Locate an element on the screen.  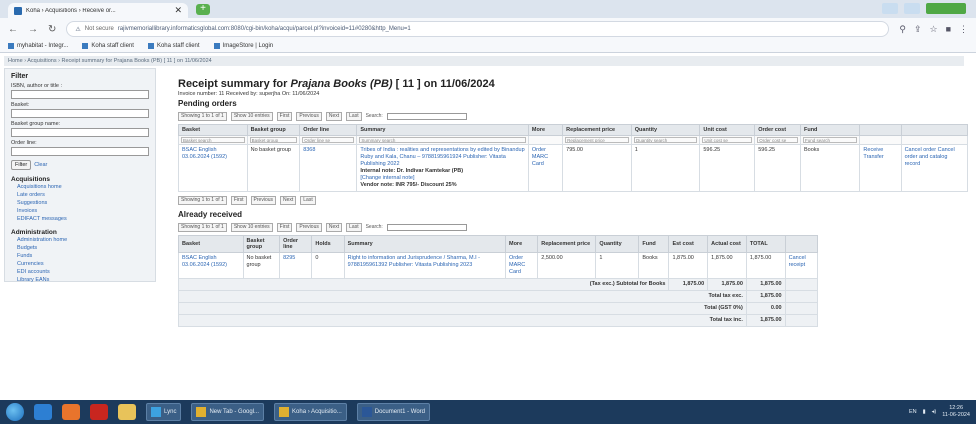
column-filter-input: Basket group is located at coordinates (273, 140).